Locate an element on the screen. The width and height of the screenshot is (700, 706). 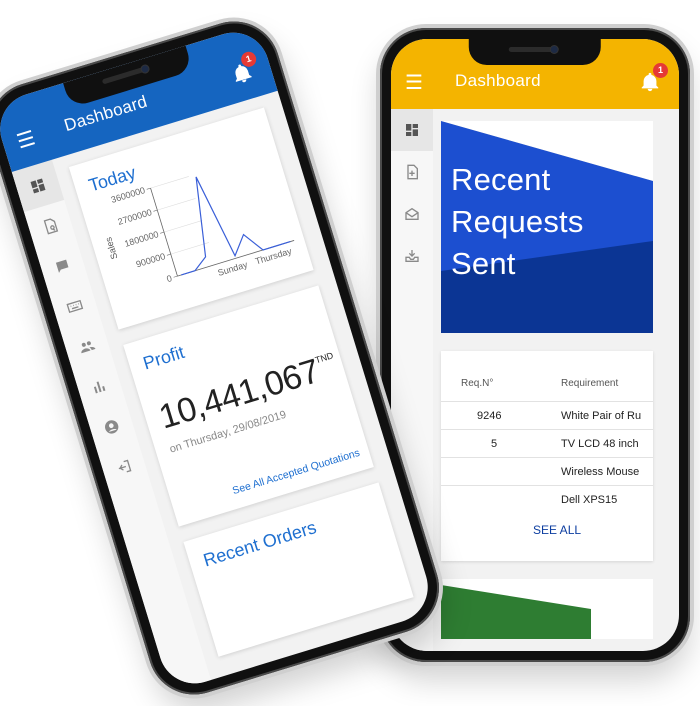
notification-badge: 1 is located at coordinates (660, 70).